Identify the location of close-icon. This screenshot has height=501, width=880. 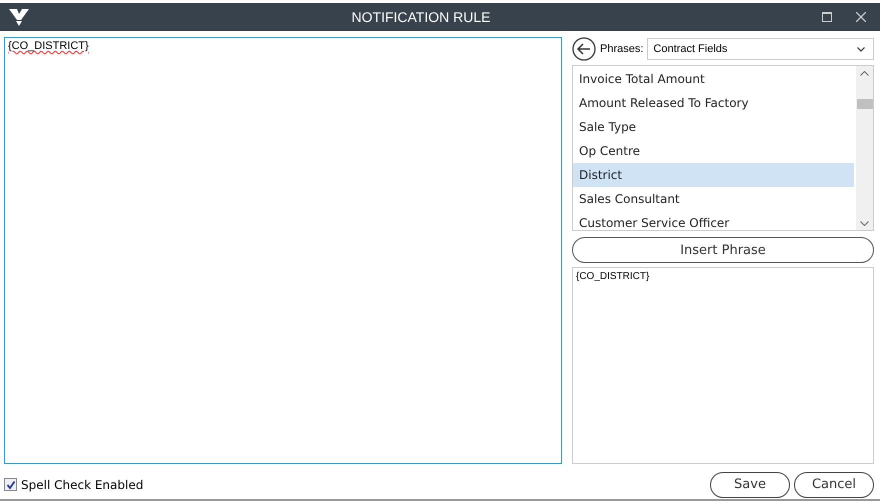
(861, 17).